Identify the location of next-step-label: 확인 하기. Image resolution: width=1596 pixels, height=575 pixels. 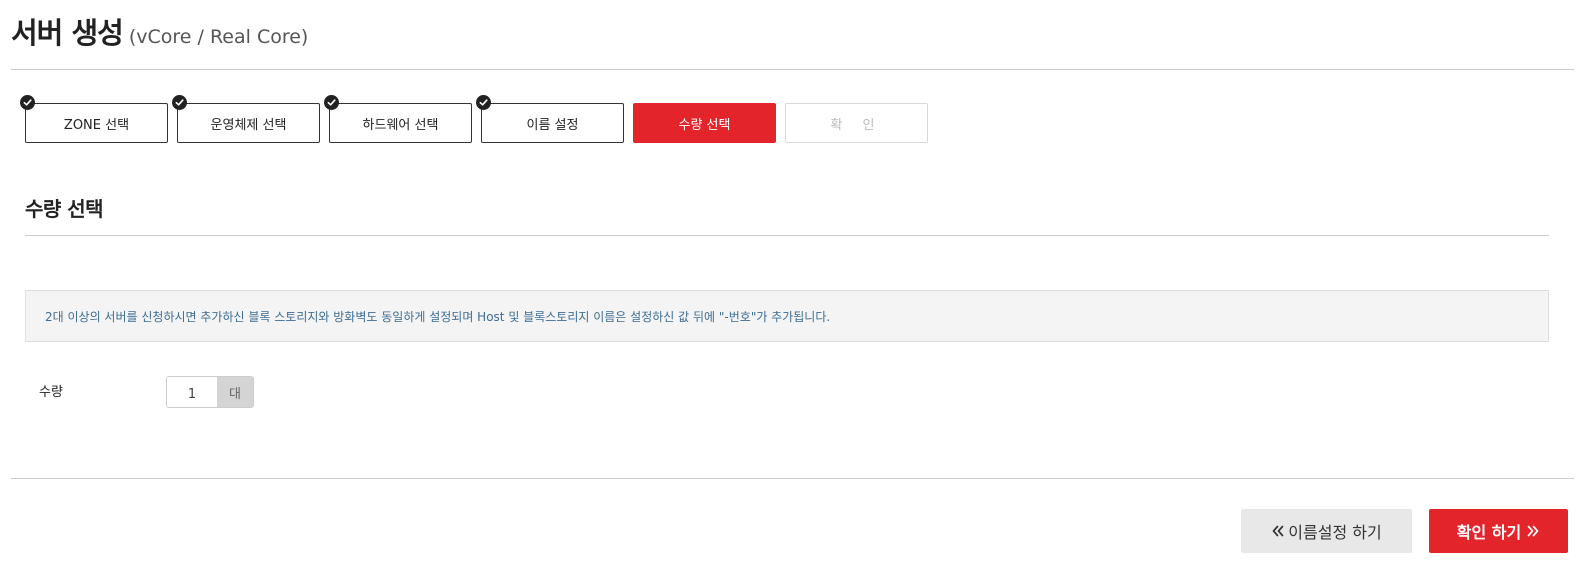
(1489, 532).